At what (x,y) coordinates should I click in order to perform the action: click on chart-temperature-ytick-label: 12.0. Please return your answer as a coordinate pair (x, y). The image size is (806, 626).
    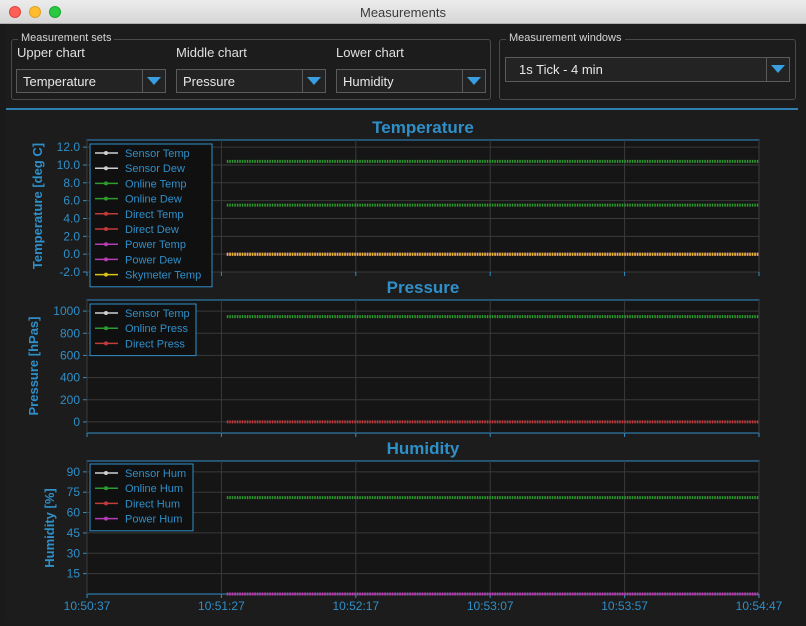
    Looking at the image, I should click on (69, 147).